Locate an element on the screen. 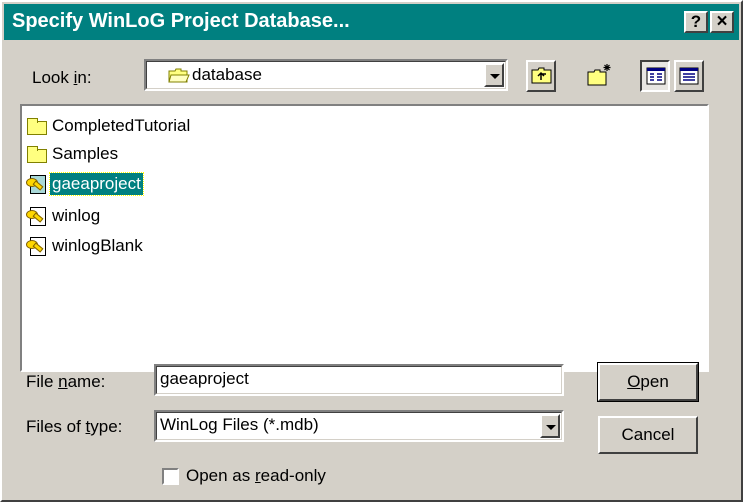 The width and height of the screenshot is (743, 502). file-type-select: WinLog Files (*.mdb) is located at coordinates (359, 426).